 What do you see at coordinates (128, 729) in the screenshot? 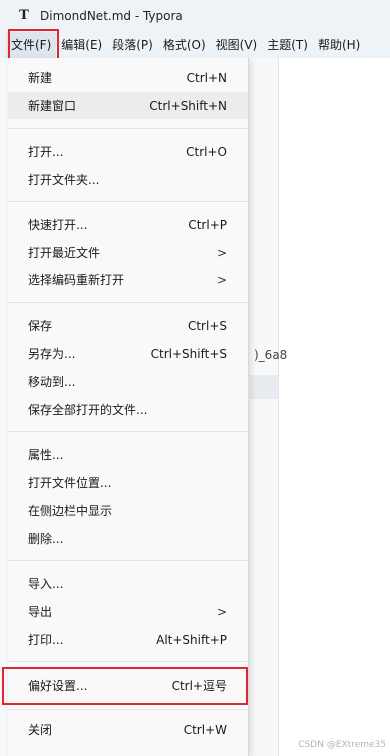
I see `menu-close: 关闭 Ctrl+W` at bounding box center [128, 729].